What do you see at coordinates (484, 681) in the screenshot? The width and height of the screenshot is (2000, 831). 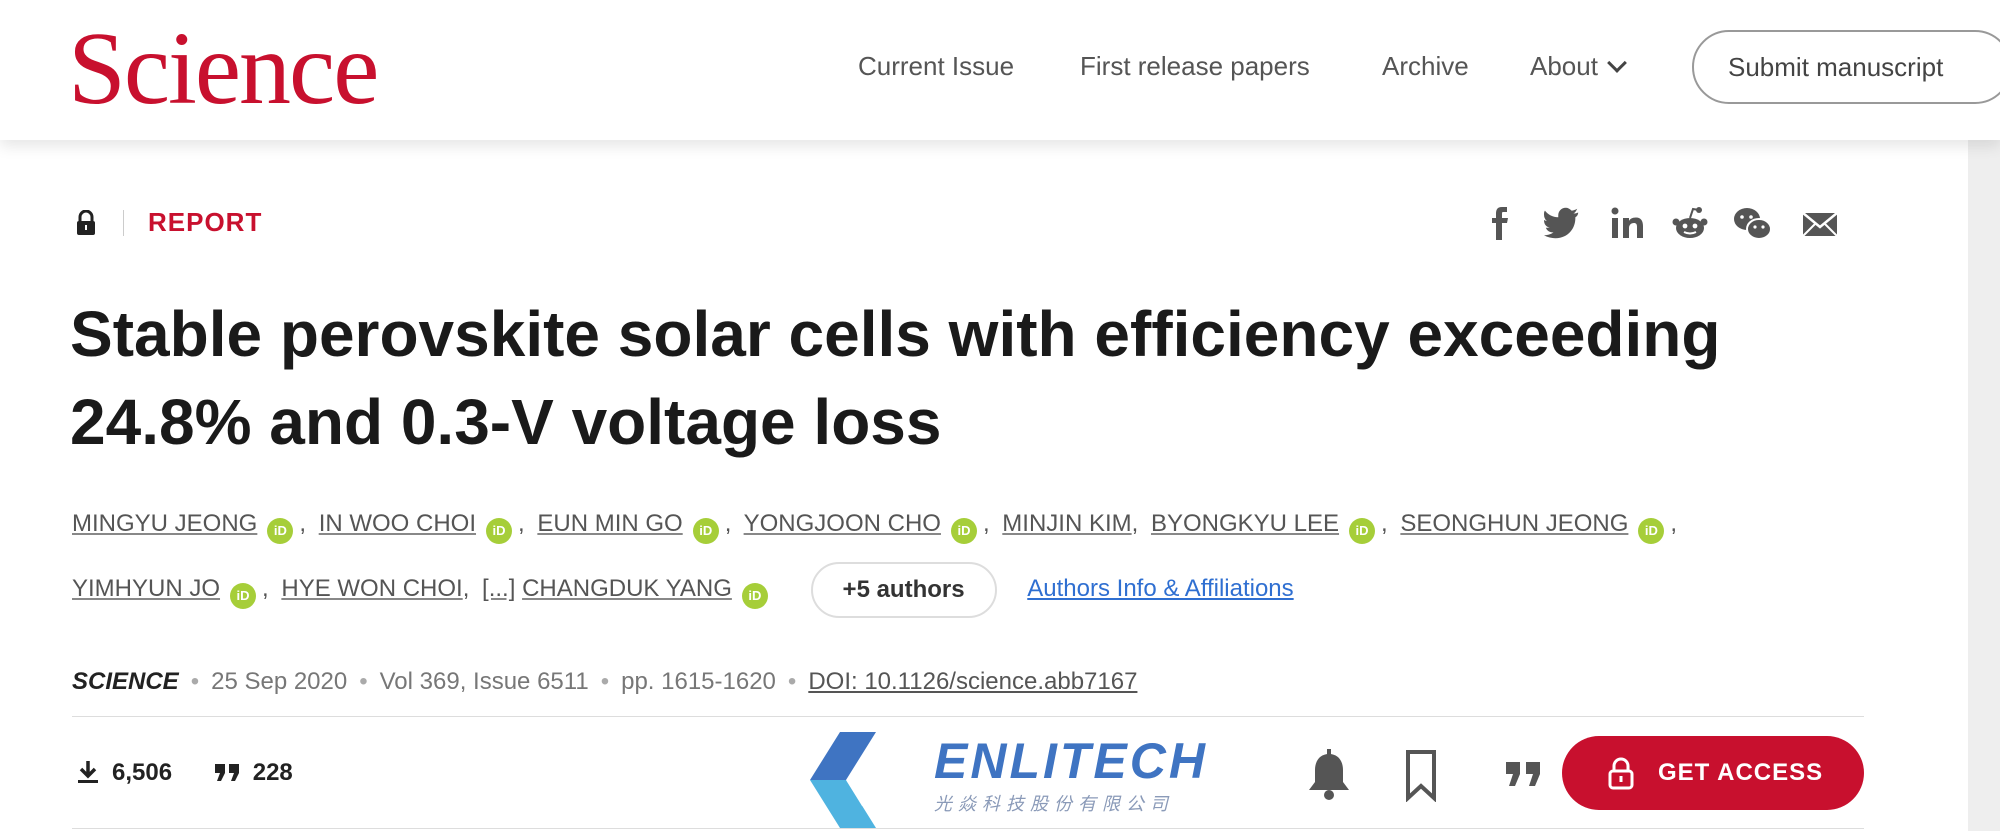 I see `volume-issue: Vol 369, Issue 6511` at bounding box center [484, 681].